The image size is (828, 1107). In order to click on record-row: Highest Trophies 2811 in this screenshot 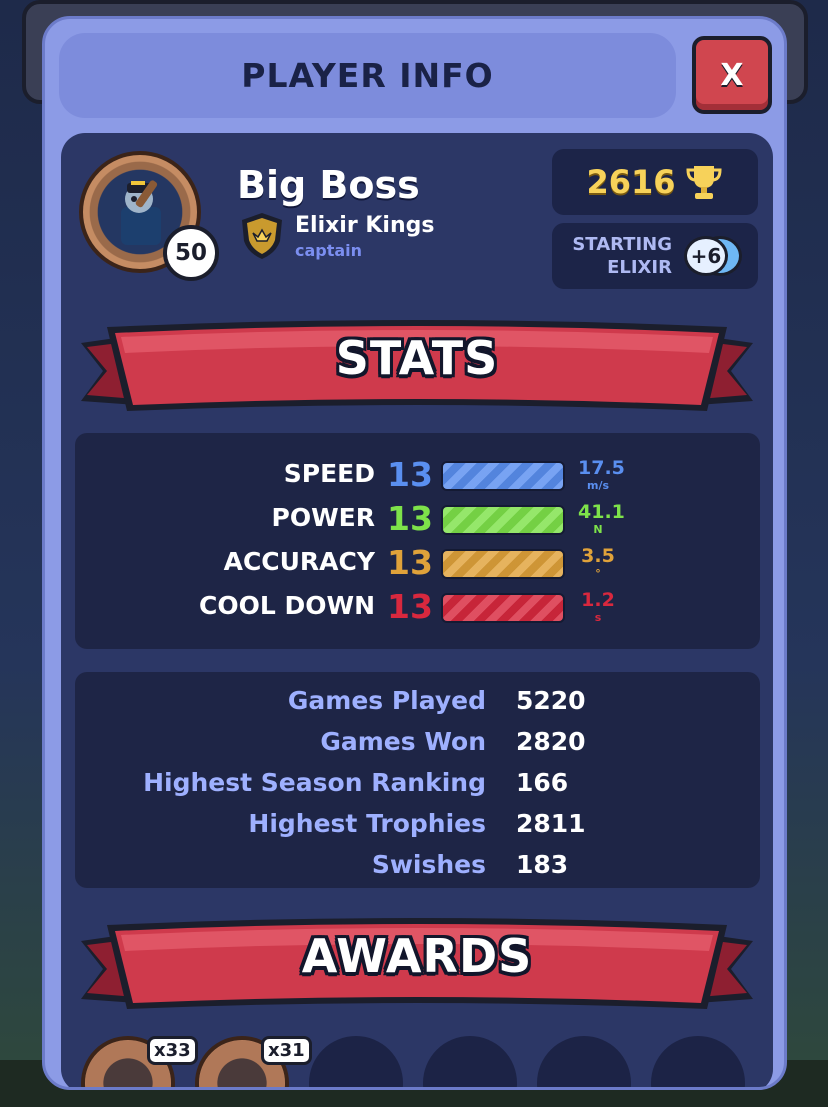, I will do `click(417, 825)`.